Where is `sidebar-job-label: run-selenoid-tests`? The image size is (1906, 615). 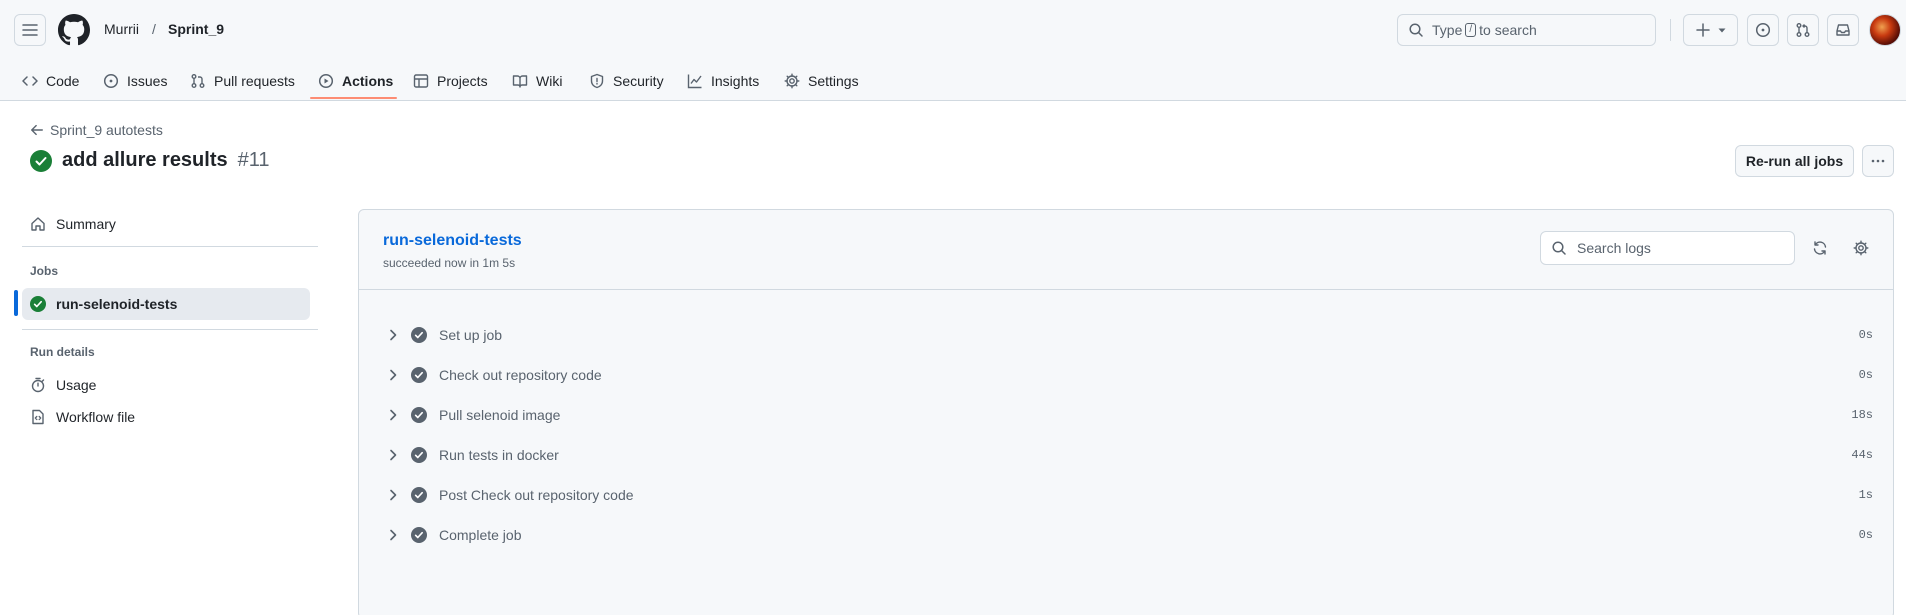
sidebar-job-label: run-selenoid-tests is located at coordinates (117, 304).